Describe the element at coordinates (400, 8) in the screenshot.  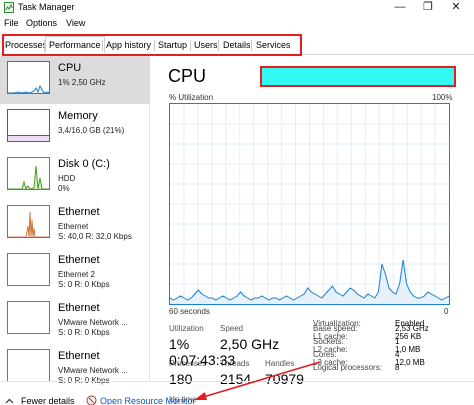
I see `minimize-button: —` at that location.